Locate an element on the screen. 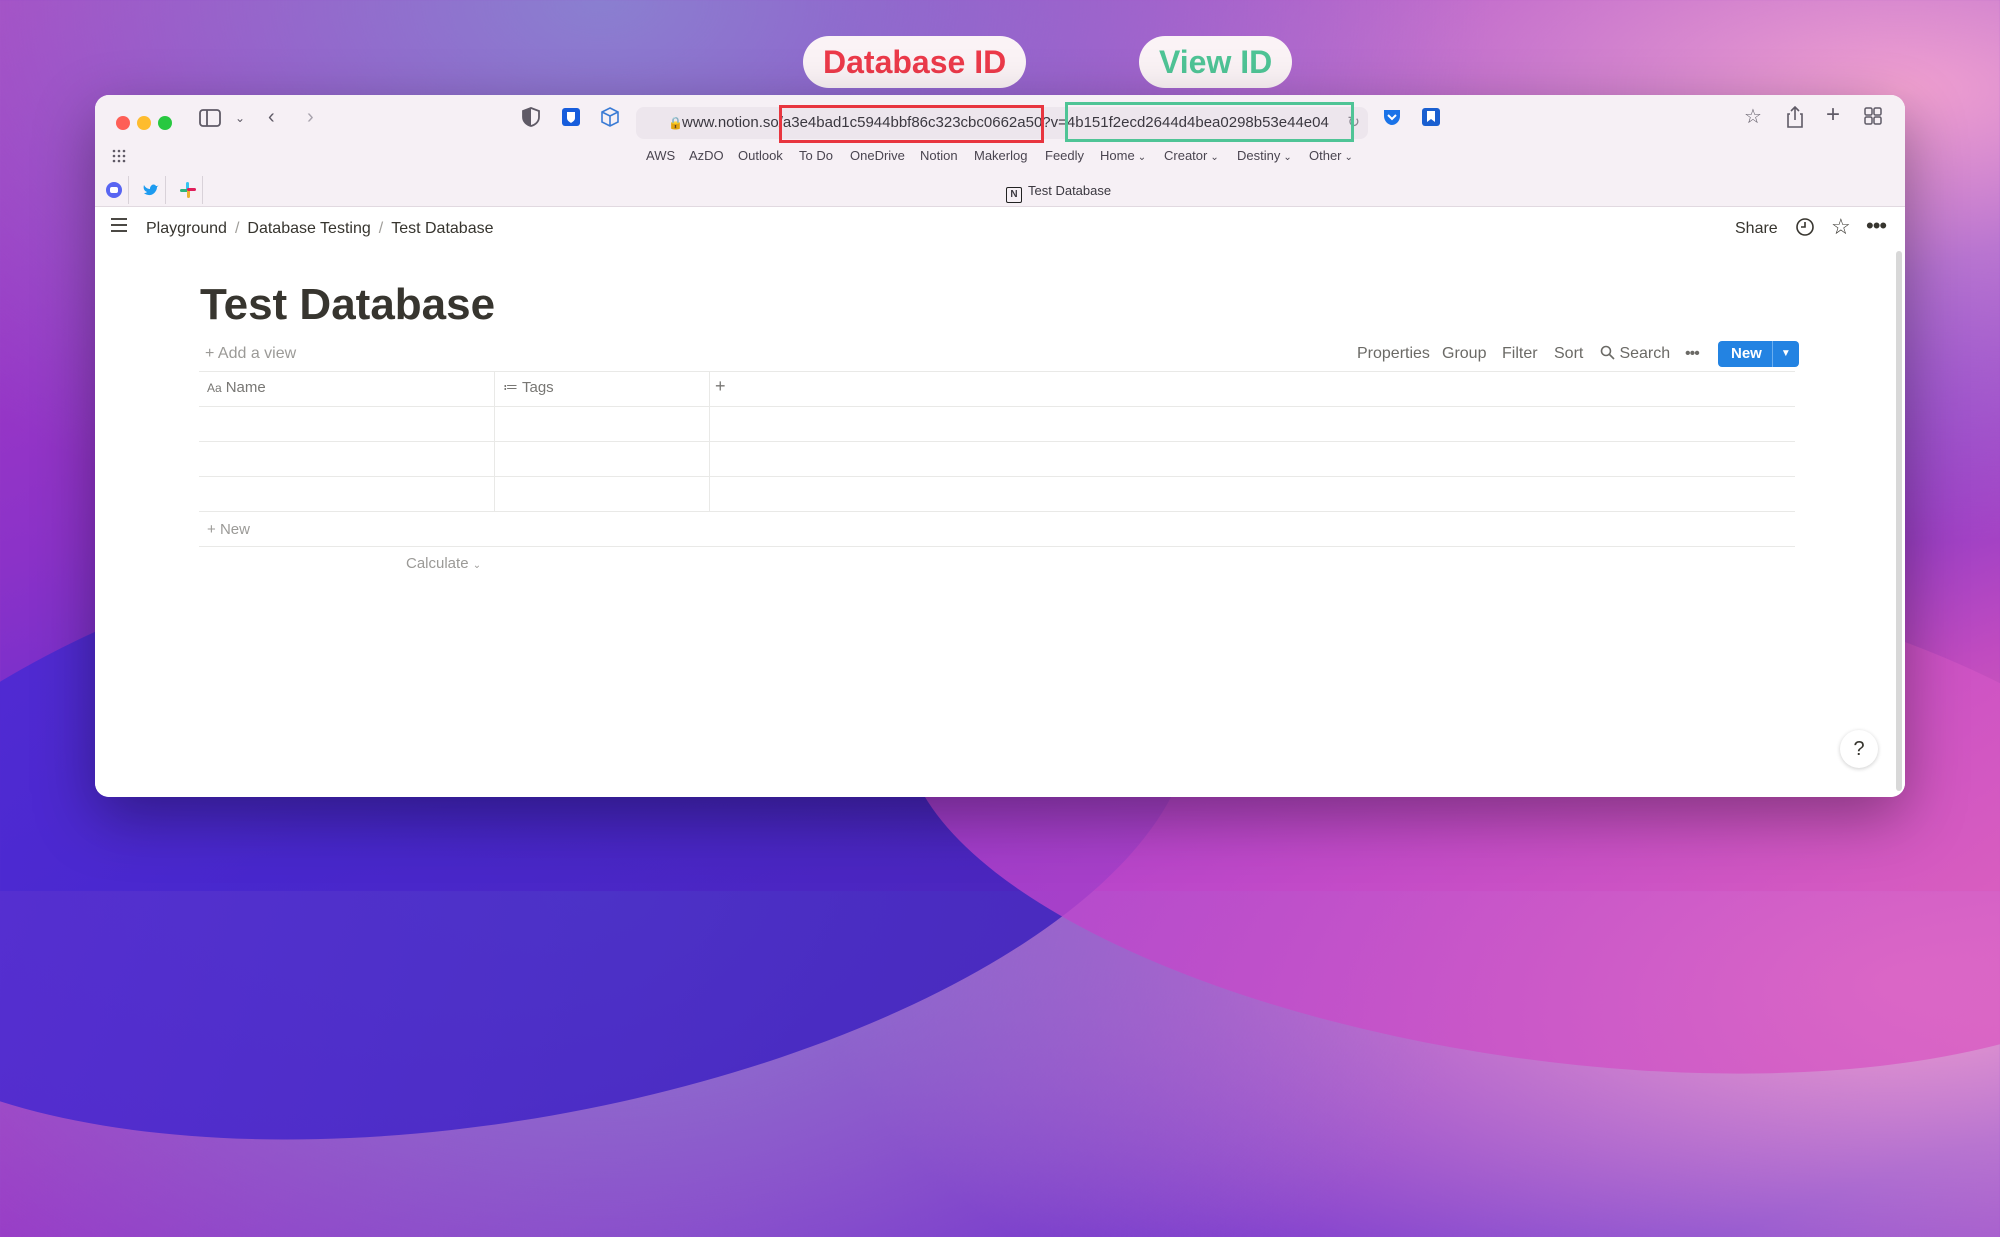 The height and width of the screenshot is (1237, 2000). search-button: Search is located at coordinates (1635, 354).